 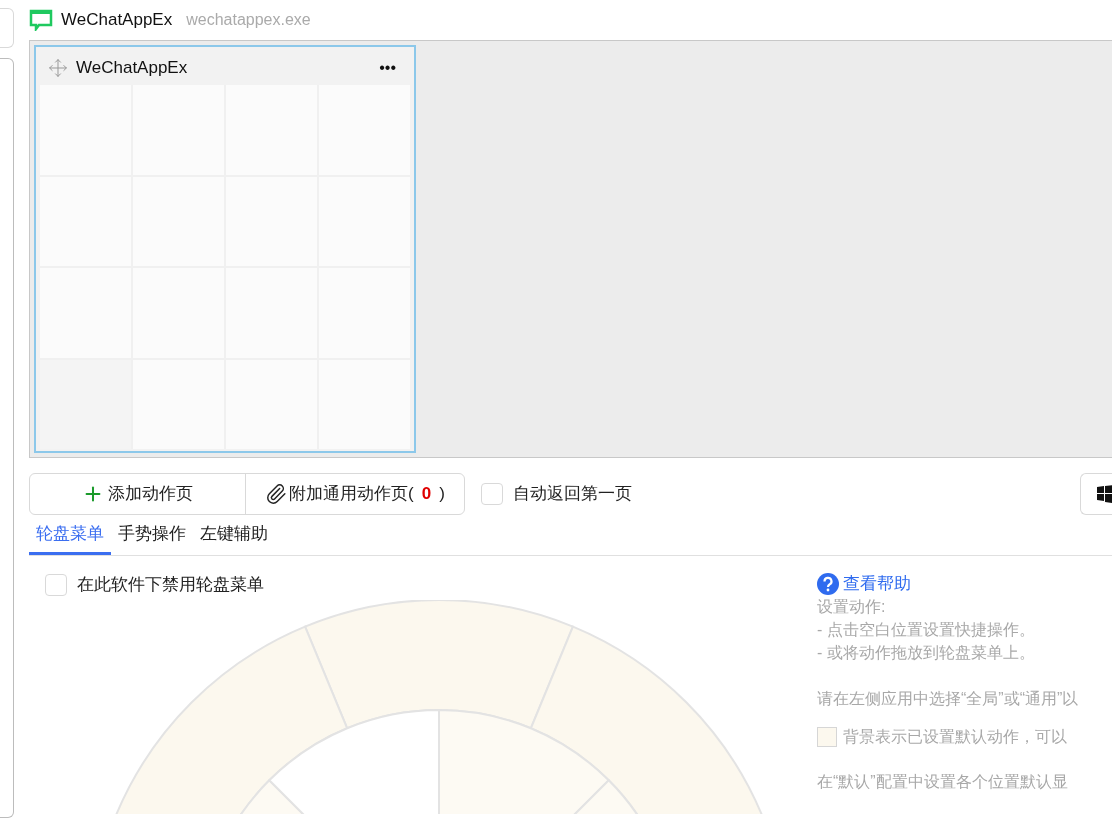 What do you see at coordinates (355, 494) in the screenshot?
I see `attach-page-button: 附加通用动作页( 0 )` at bounding box center [355, 494].